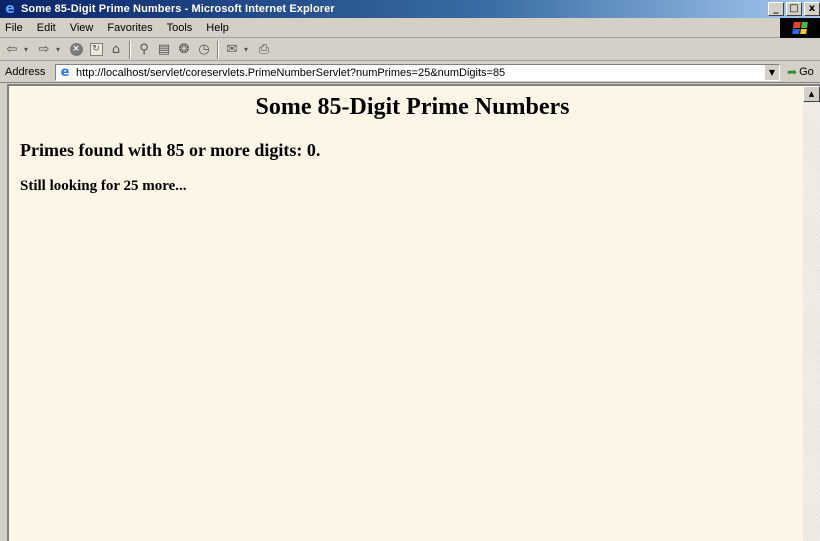 This screenshot has width=820, height=541. I want to click on maximize-button: □, so click(794, 9).